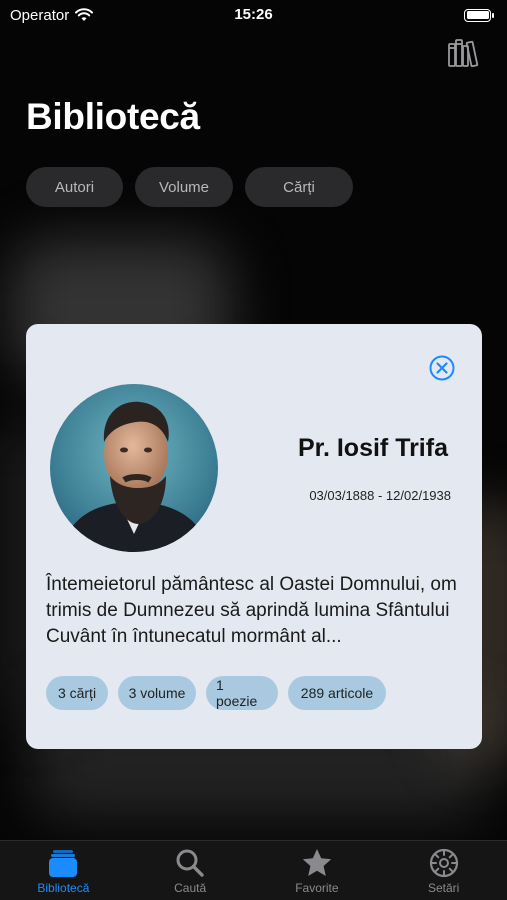 Image resolution: width=507 pixels, height=900 pixels. Describe the element at coordinates (74, 187) in the screenshot. I see `segment-autori: Autori` at that location.